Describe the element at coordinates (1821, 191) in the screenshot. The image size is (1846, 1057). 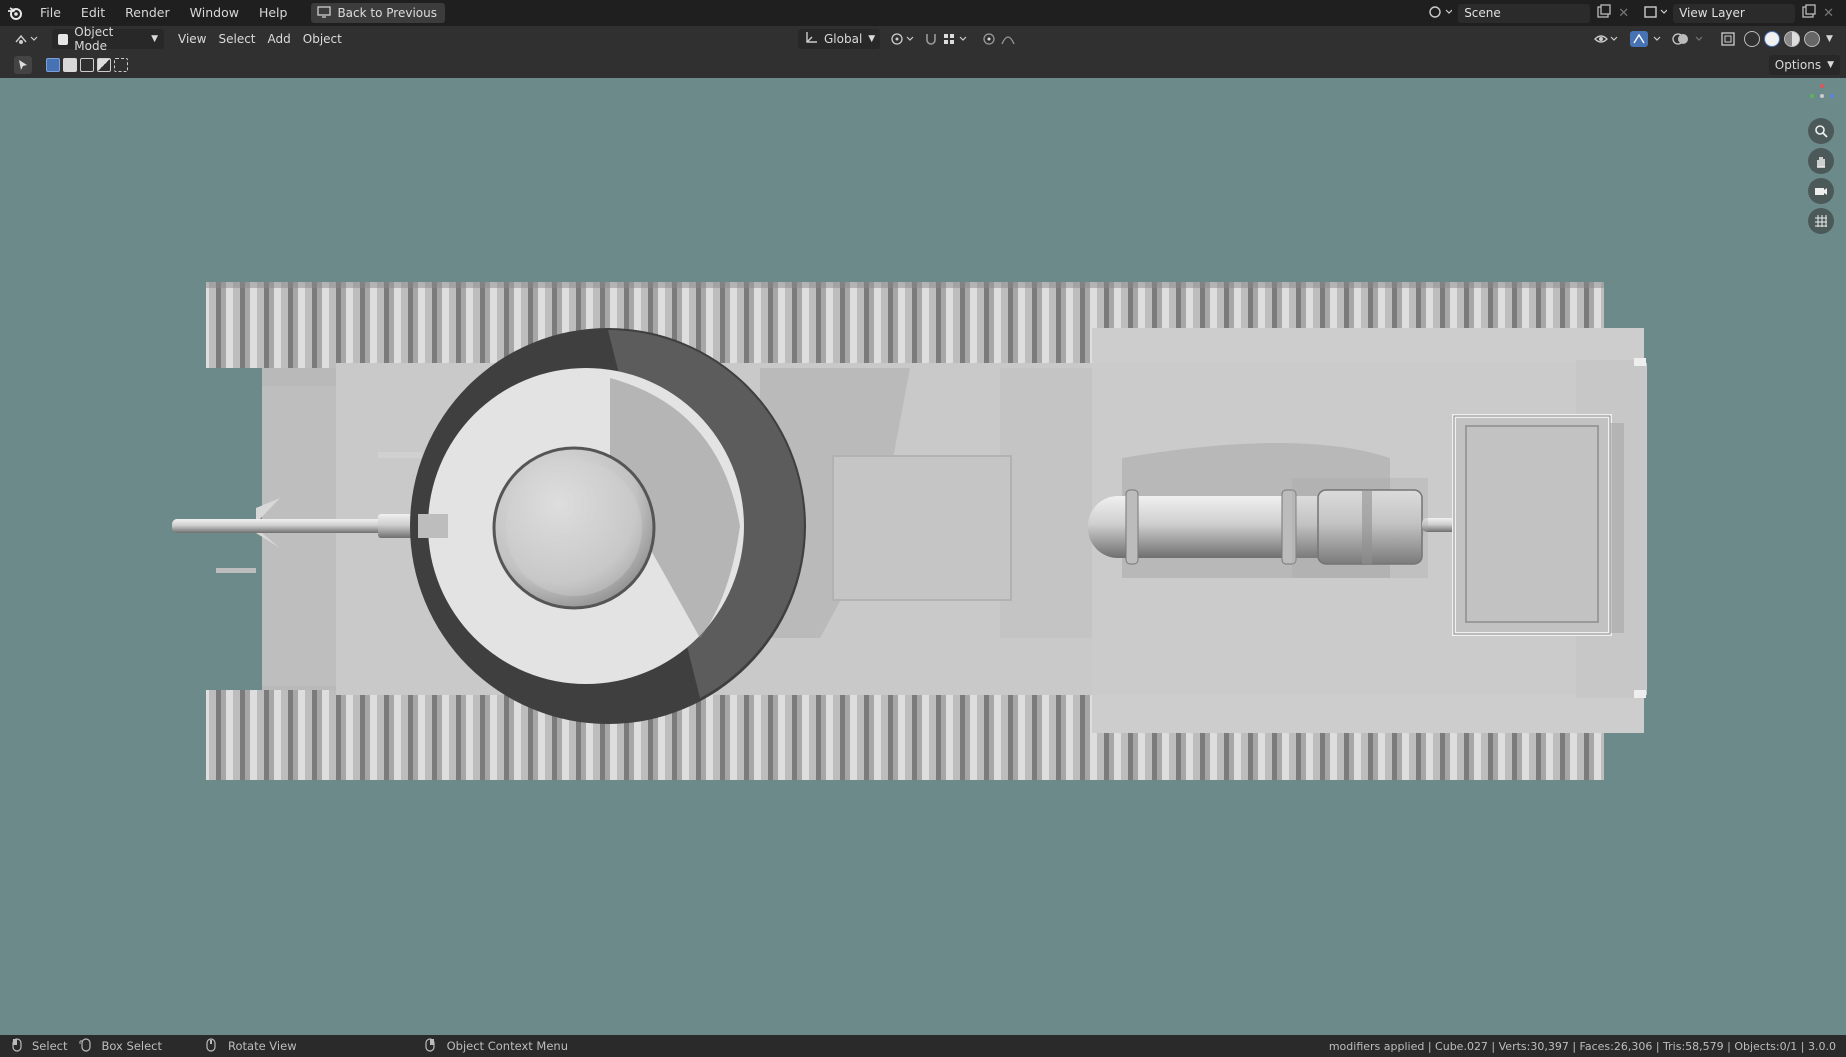
I see `camera-icon` at that location.